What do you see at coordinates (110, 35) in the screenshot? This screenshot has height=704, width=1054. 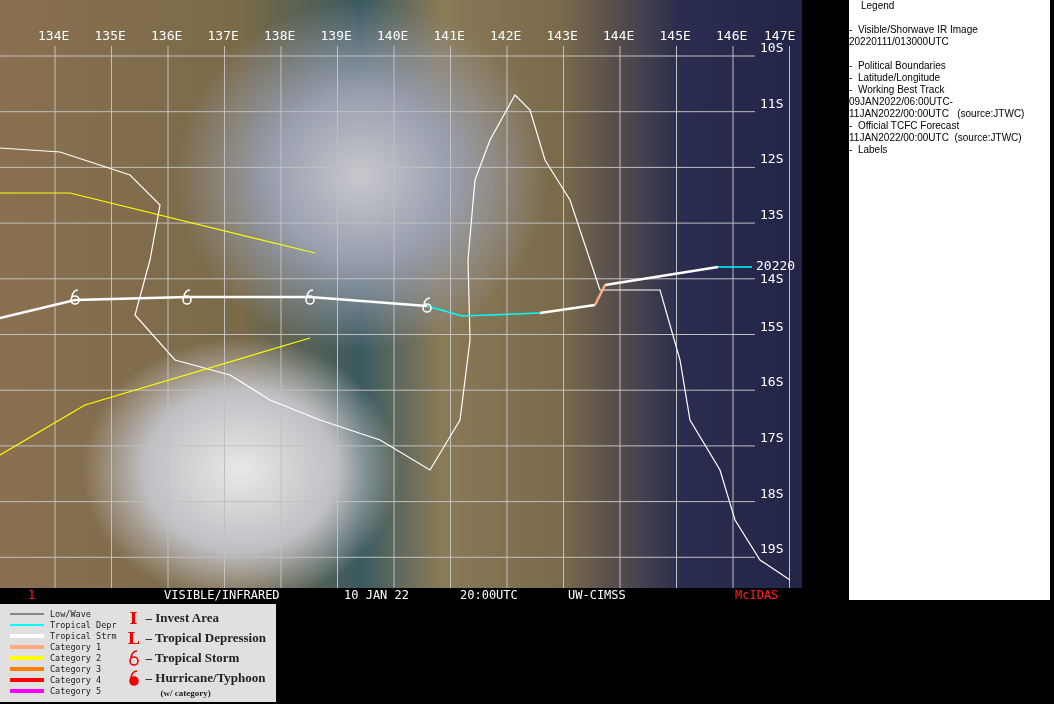 I see `longitude-label: 135E` at bounding box center [110, 35].